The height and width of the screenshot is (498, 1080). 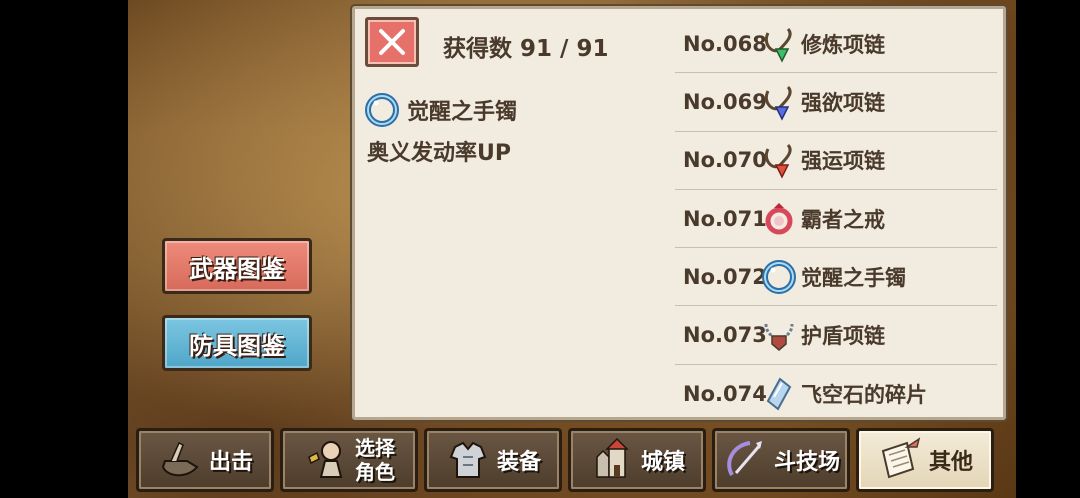 What do you see at coordinates (779, 102) in the screenshot?
I see `necklace-blue-icon` at bounding box center [779, 102].